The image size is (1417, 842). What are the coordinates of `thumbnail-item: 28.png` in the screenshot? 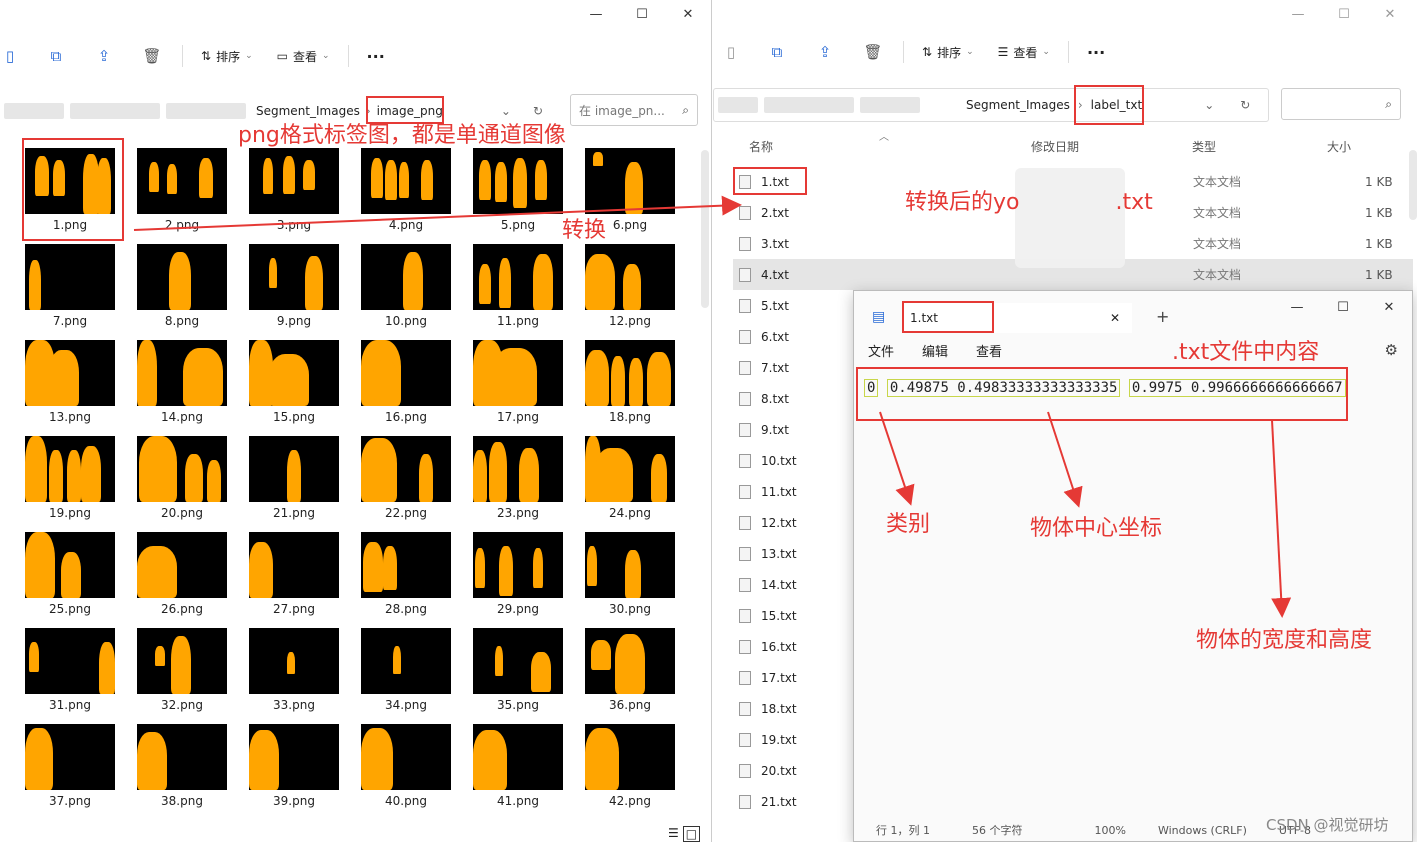 It's located at (406, 574).